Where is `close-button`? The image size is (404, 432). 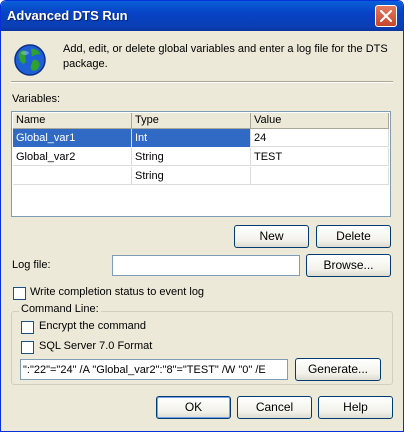 close-button is located at coordinates (386, 16).